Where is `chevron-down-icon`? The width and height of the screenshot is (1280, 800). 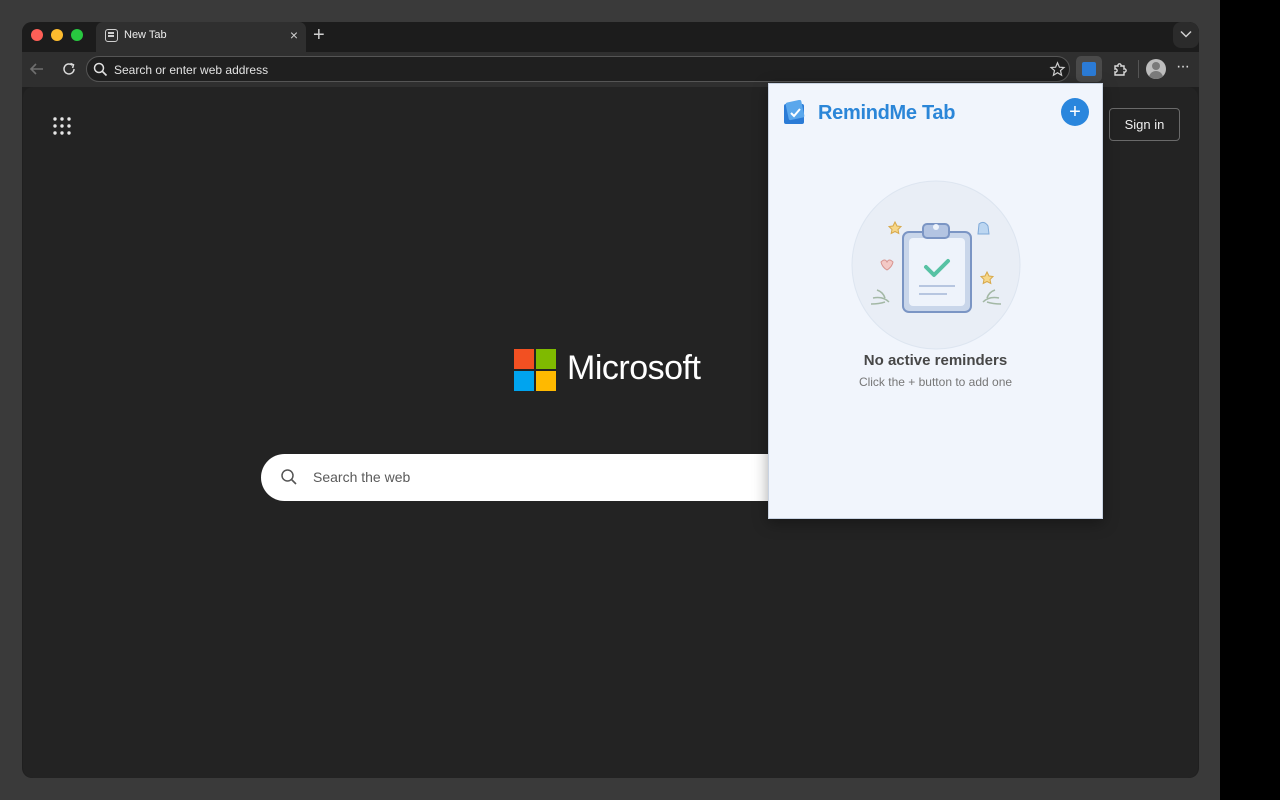 chevron-down-icon is located at coordinates (1186, 34).